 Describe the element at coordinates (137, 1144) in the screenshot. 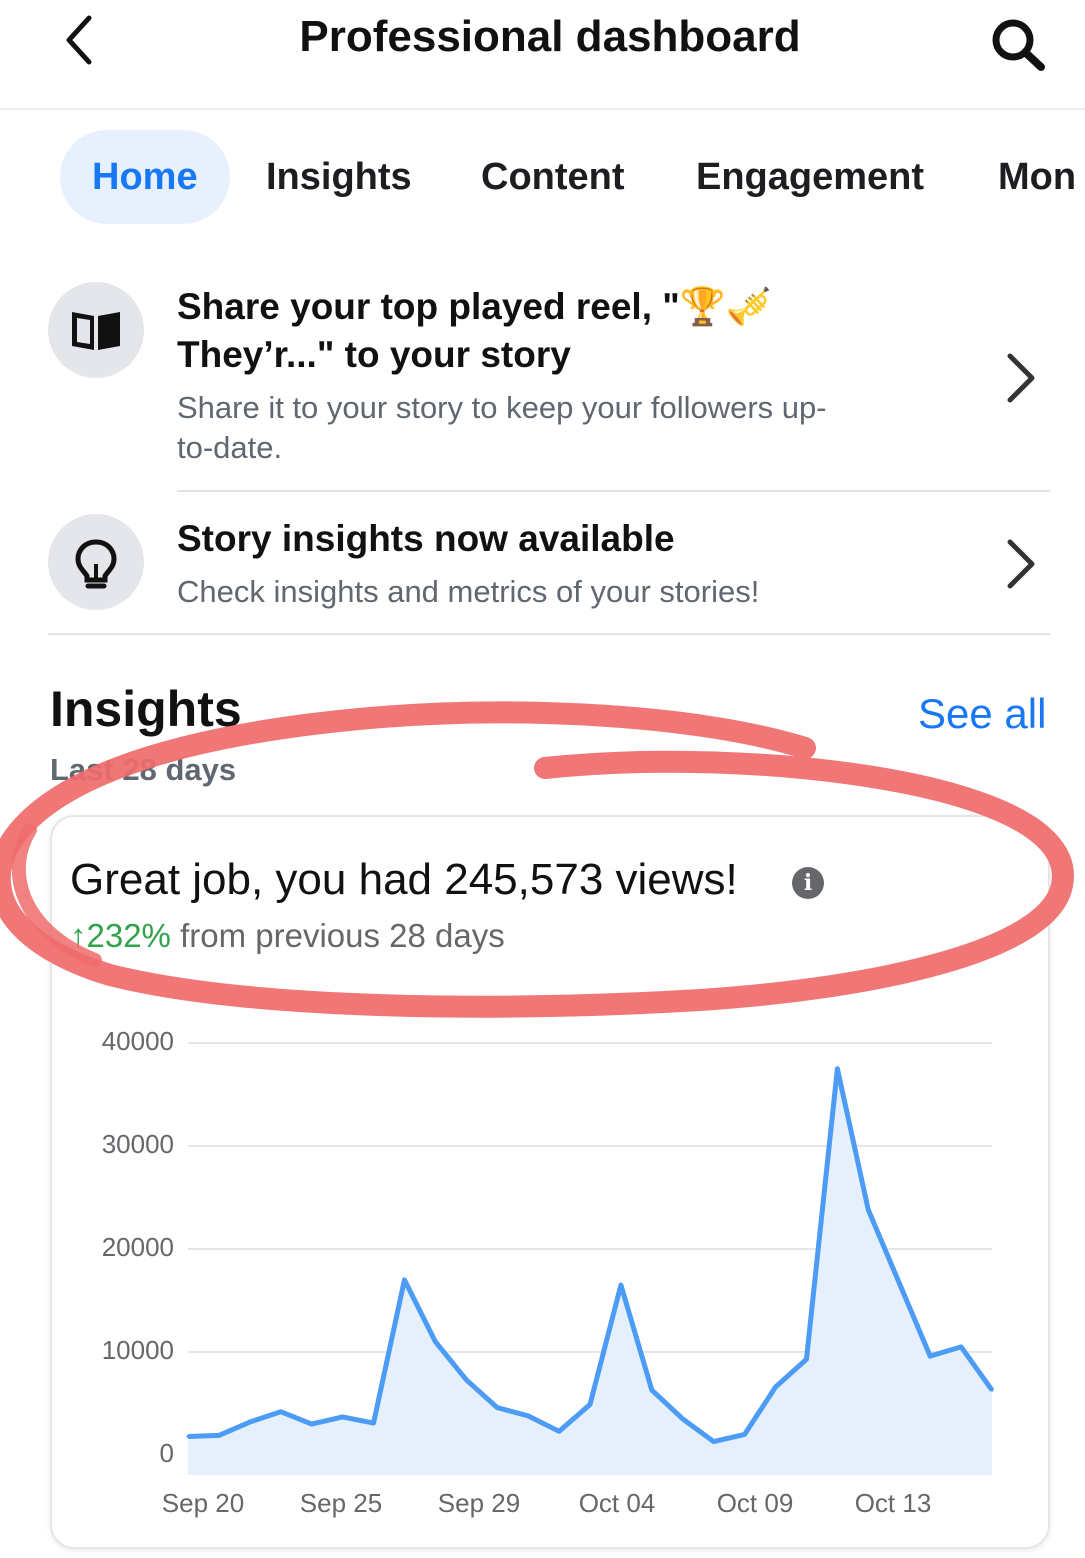

I see `y-tick-label: 30000` at that location.